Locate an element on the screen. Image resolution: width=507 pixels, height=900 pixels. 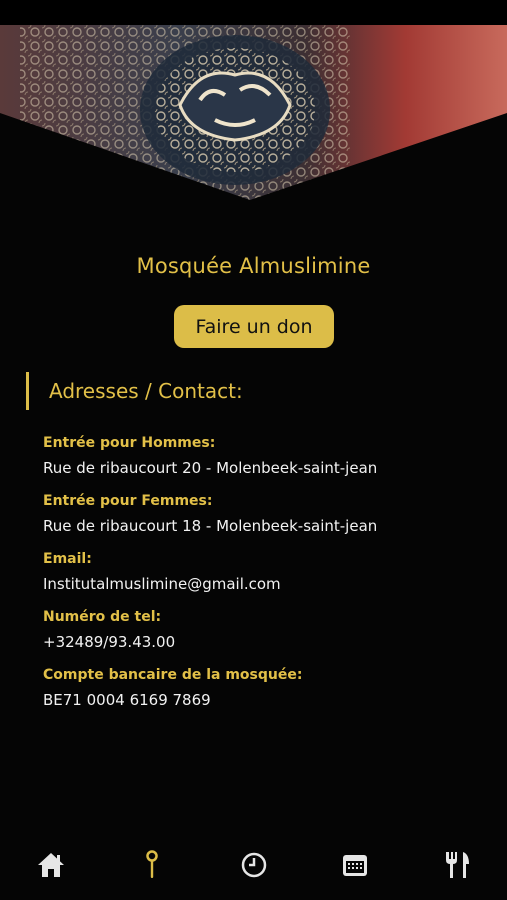
clock-icon is located at coordinates (254, 865).